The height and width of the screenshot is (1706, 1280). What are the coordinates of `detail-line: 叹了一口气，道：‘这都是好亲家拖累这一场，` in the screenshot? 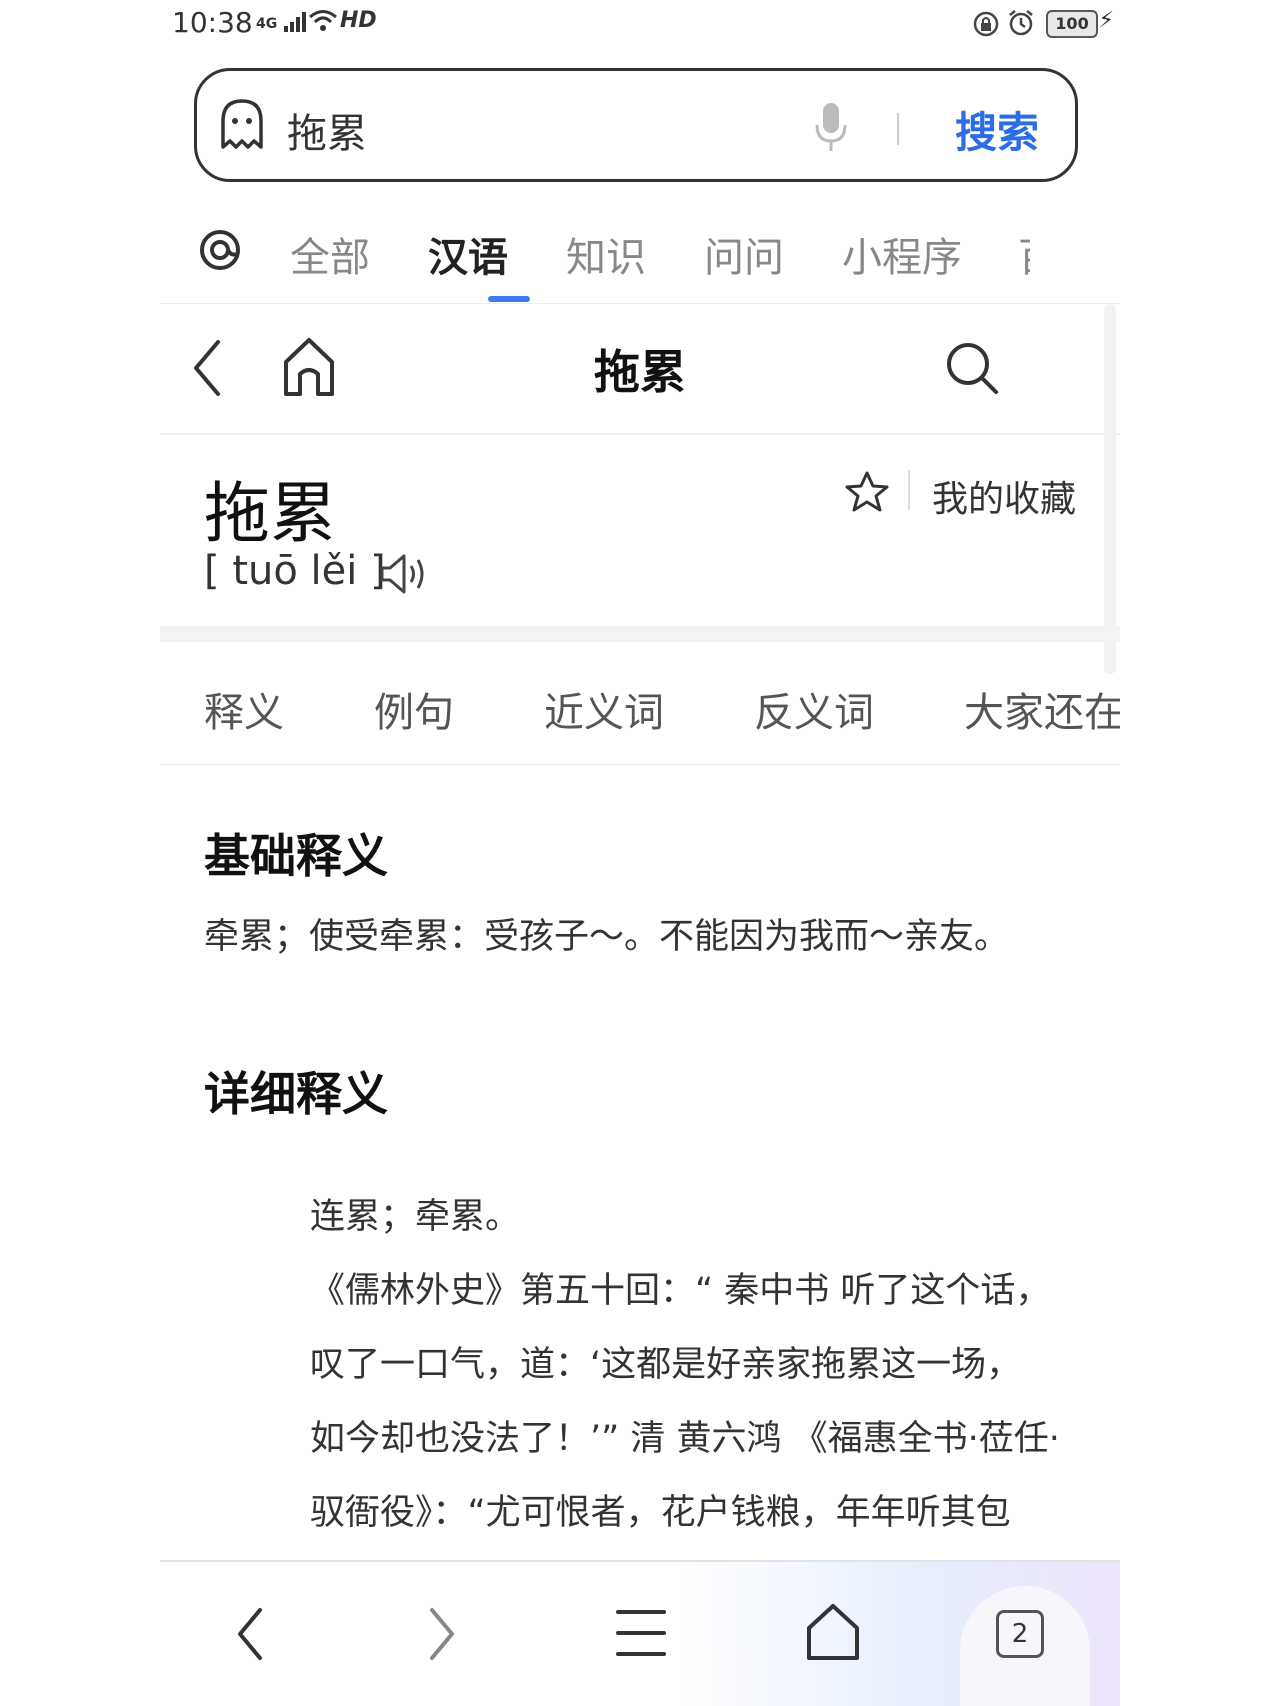 It's located at (666, 1365).